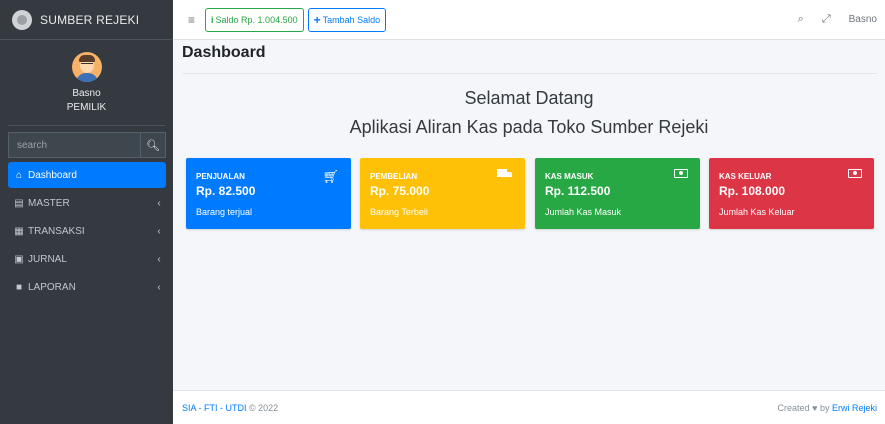 The height and width of the screenshot is (424, 885). What do you see at coordinates (264, 407) in the screenshot?
I see `footer-year: © 2022` at bounding box center [264, 407].